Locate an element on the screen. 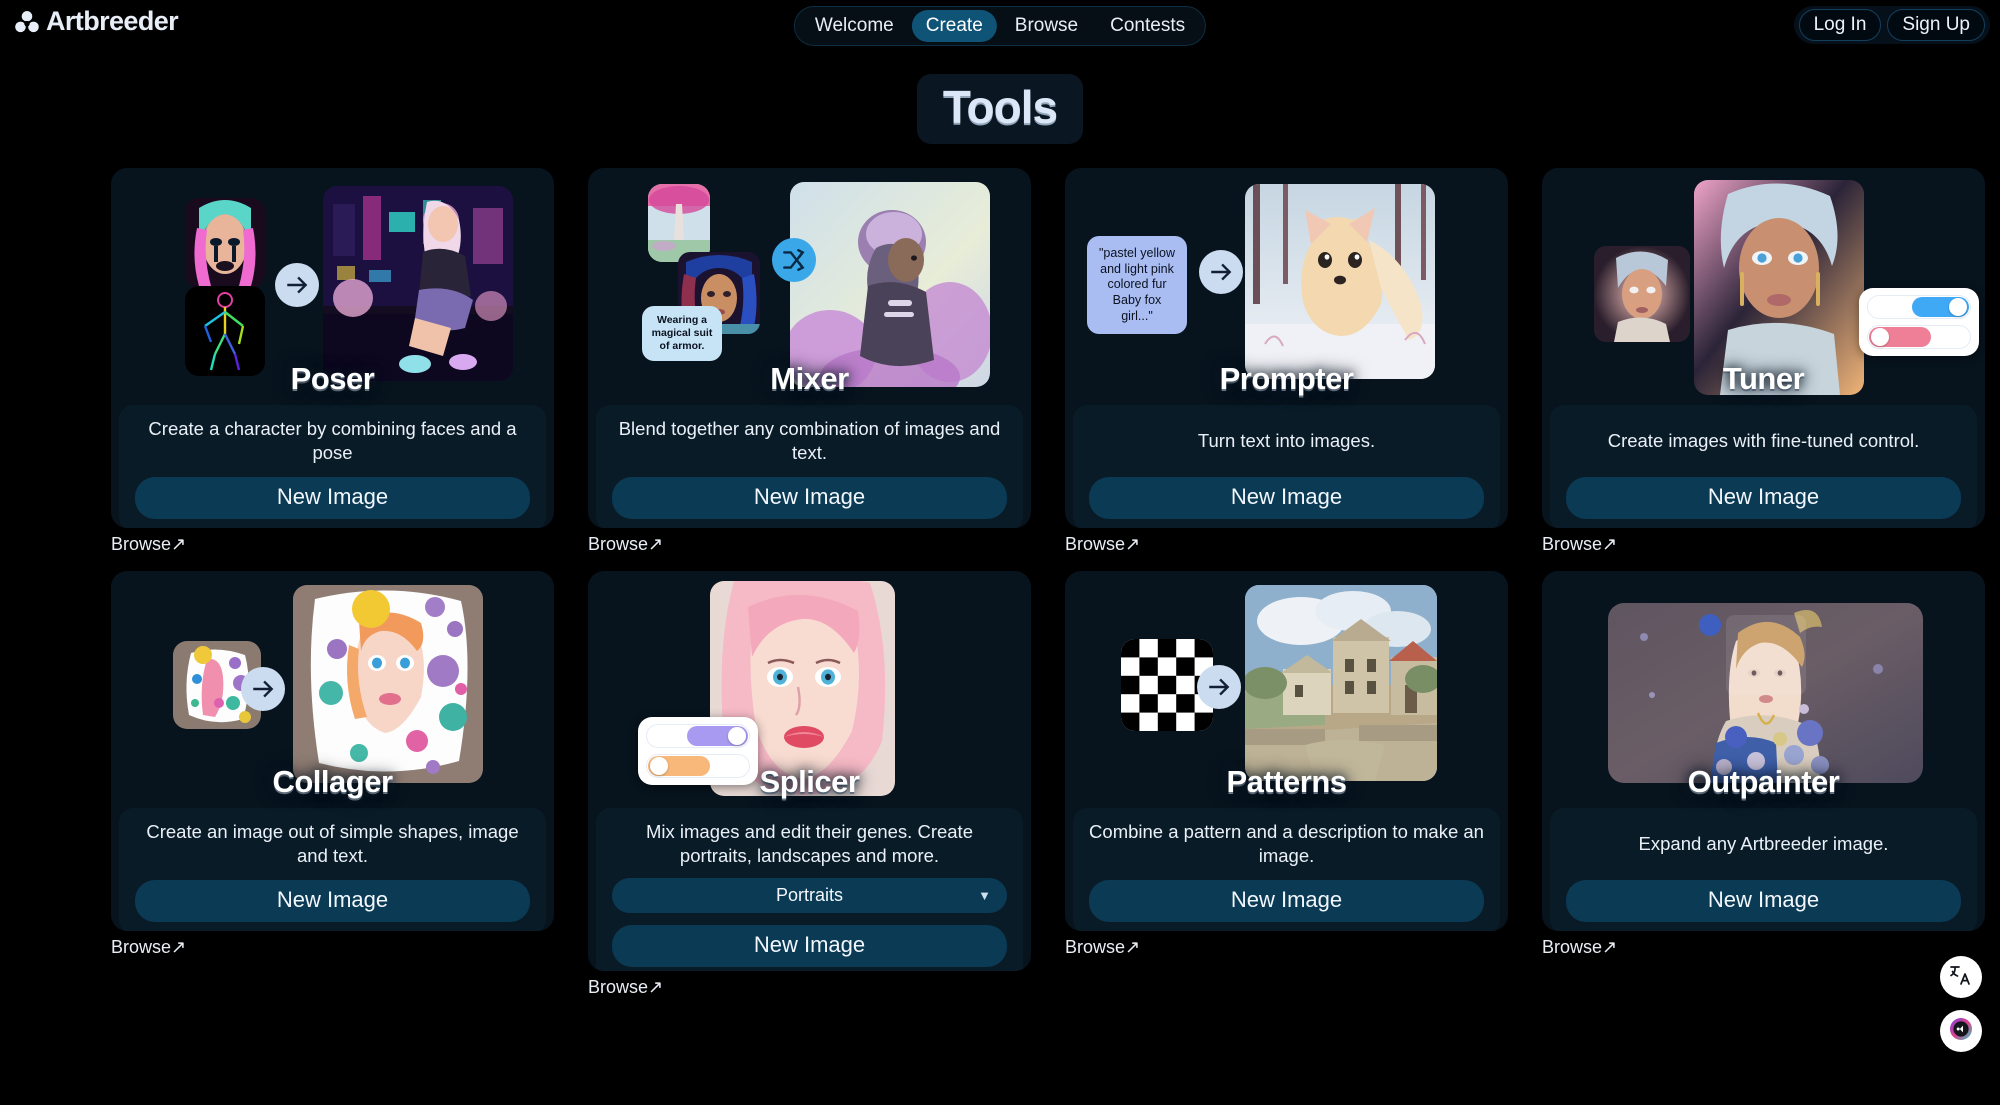 This screenshot has height=1105, width=2000. tuner-slider-pink is located at coordinates (1919, 337).